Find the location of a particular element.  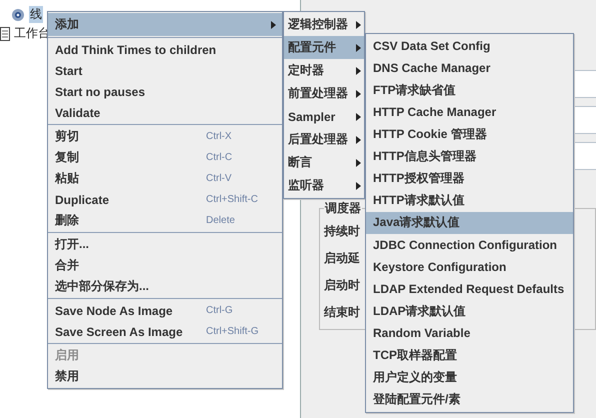

field-label: 持续时 is located at coordinates (342, 231).